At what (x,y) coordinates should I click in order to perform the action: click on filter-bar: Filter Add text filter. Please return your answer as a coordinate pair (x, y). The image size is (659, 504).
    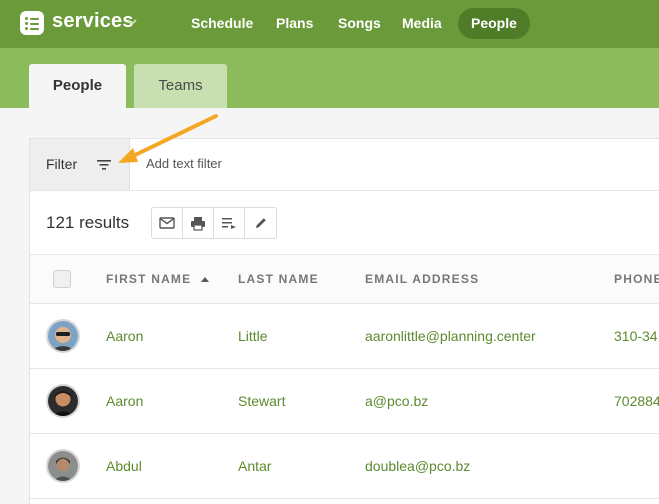
    Looking at the image, I should click on (344, 165).